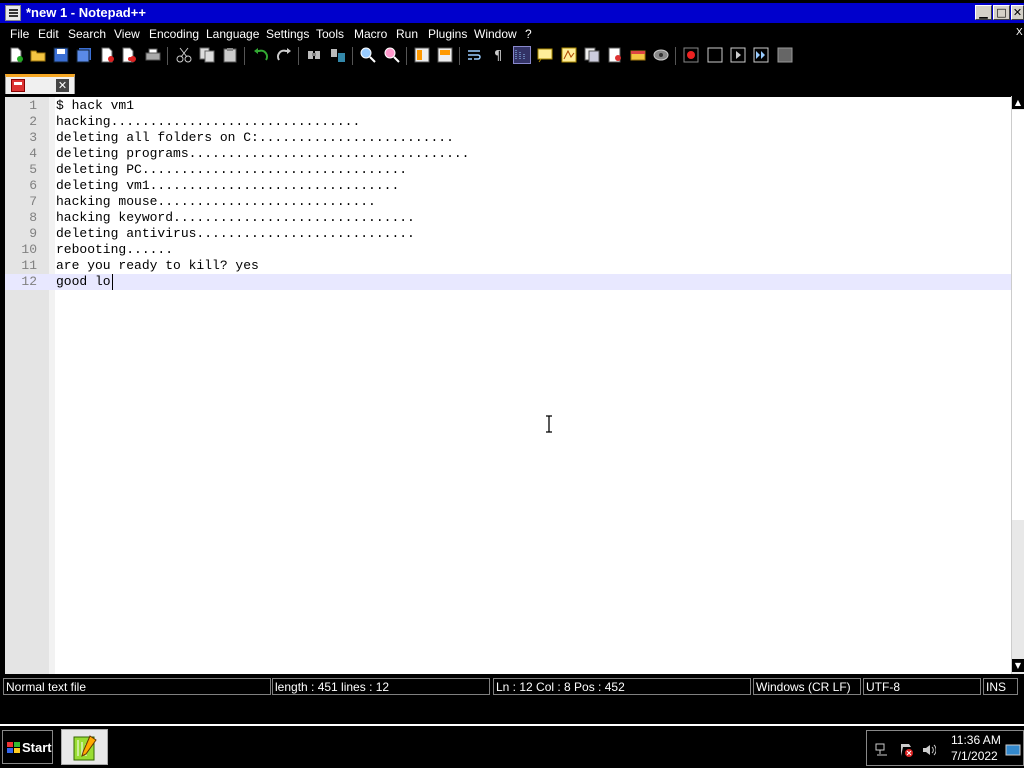  I want to click on taskbar: Start 11:36 AM 7/1/2022, so click(512, 746).